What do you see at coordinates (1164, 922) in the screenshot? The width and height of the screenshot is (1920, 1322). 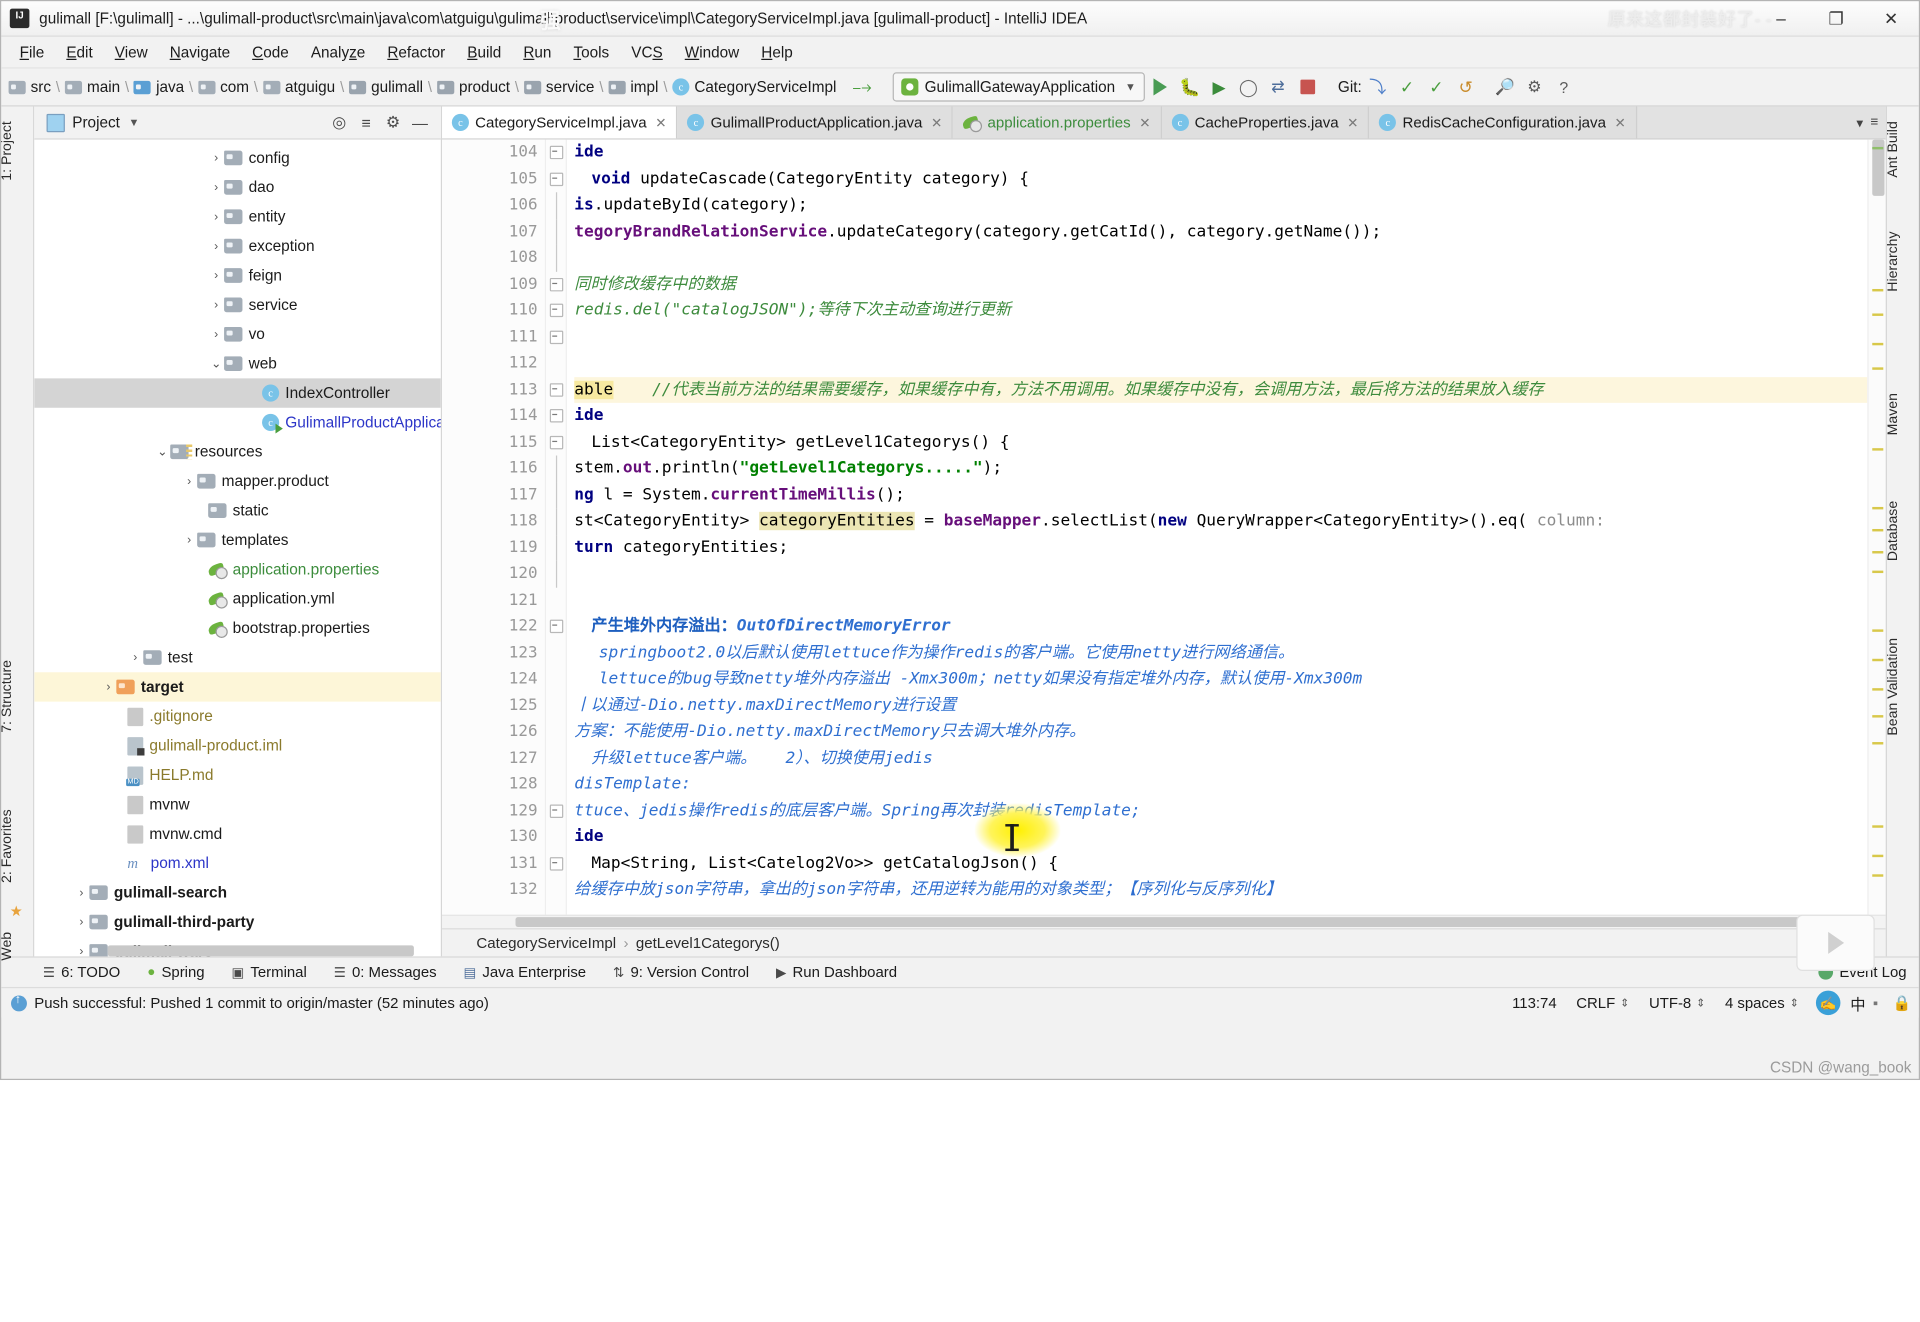 I see `horizontal-scrollbar-thumb` at bounding box center [1164, 922].